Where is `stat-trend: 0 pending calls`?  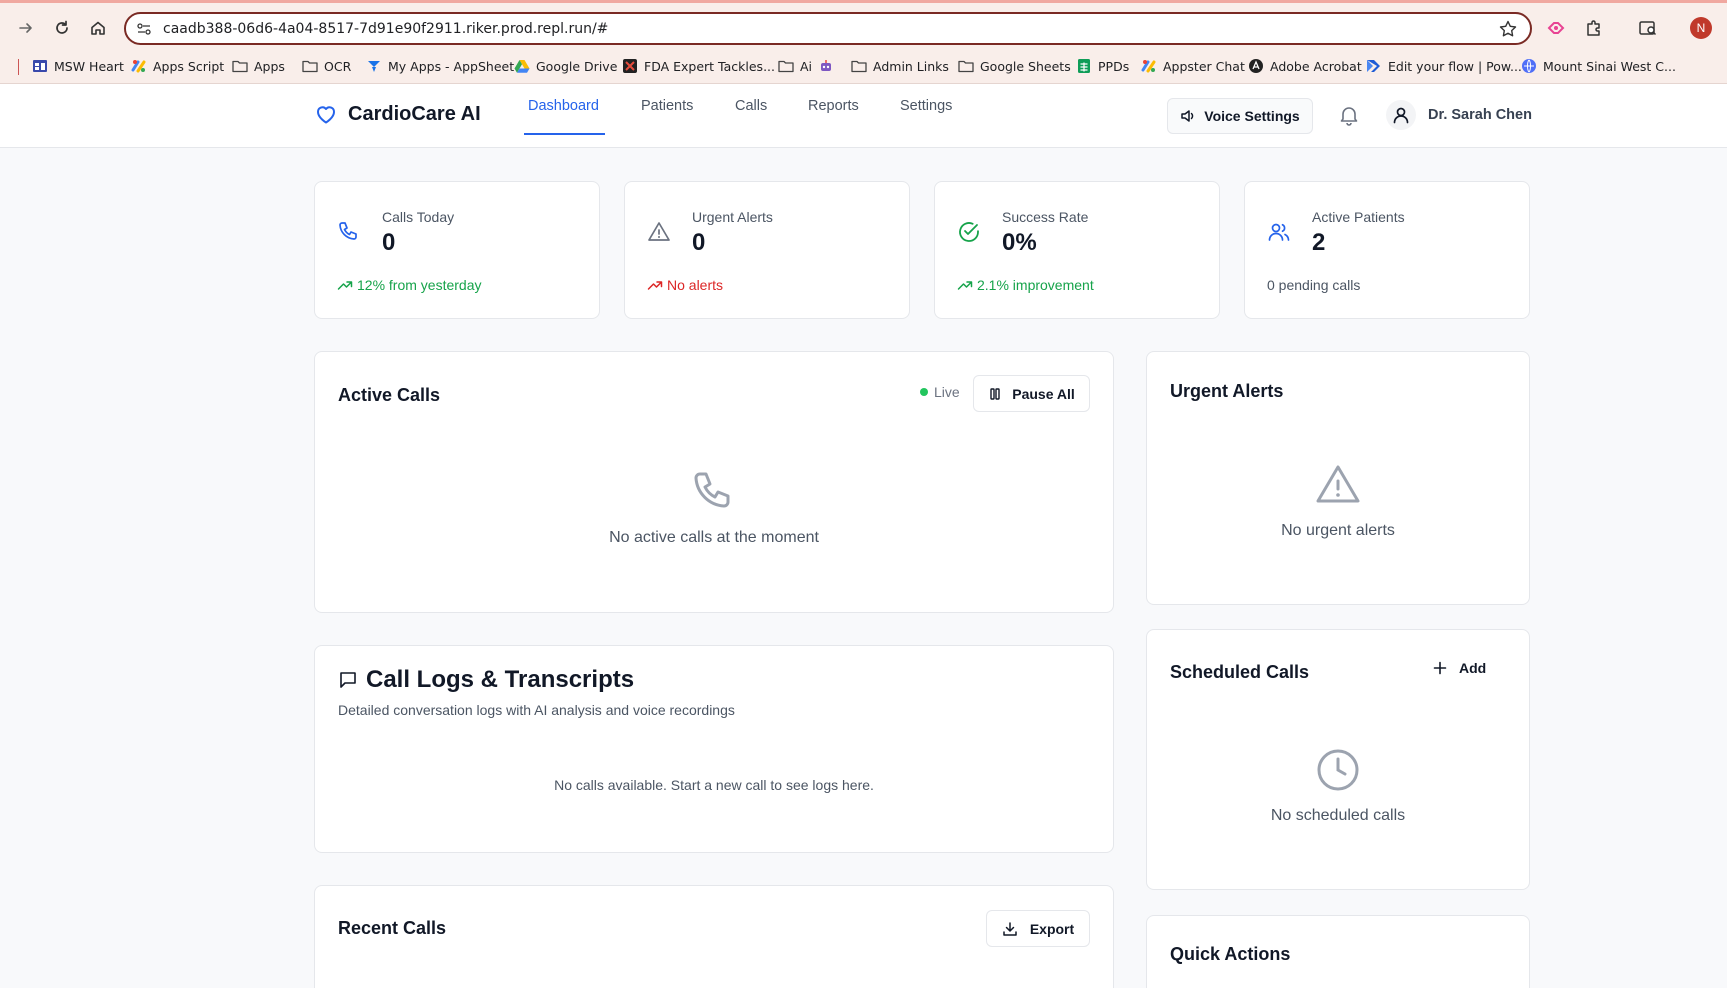
stat-trend: 0 pending calls is located at coordinates (1314, 285).